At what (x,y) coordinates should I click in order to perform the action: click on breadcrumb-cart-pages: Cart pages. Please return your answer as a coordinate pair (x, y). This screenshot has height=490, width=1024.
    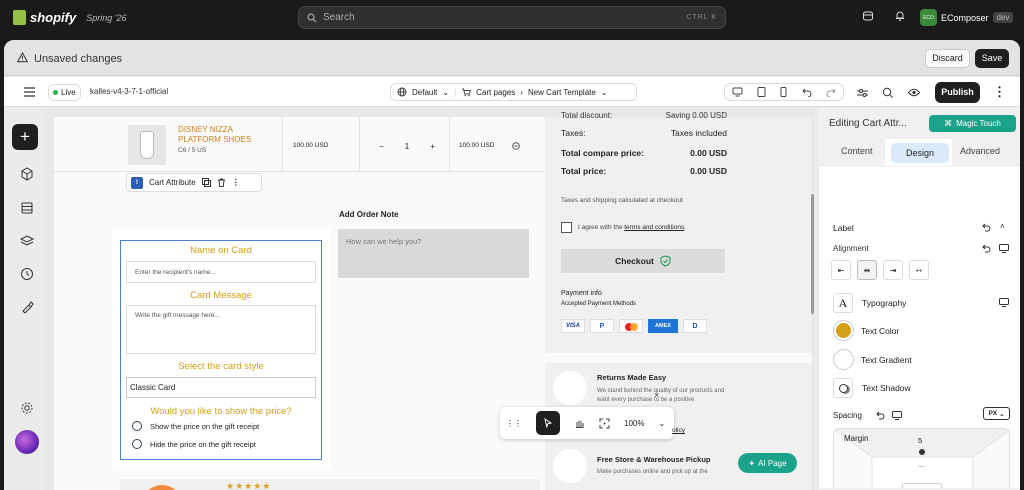
    Looking at the image, I should click on (495, 92).